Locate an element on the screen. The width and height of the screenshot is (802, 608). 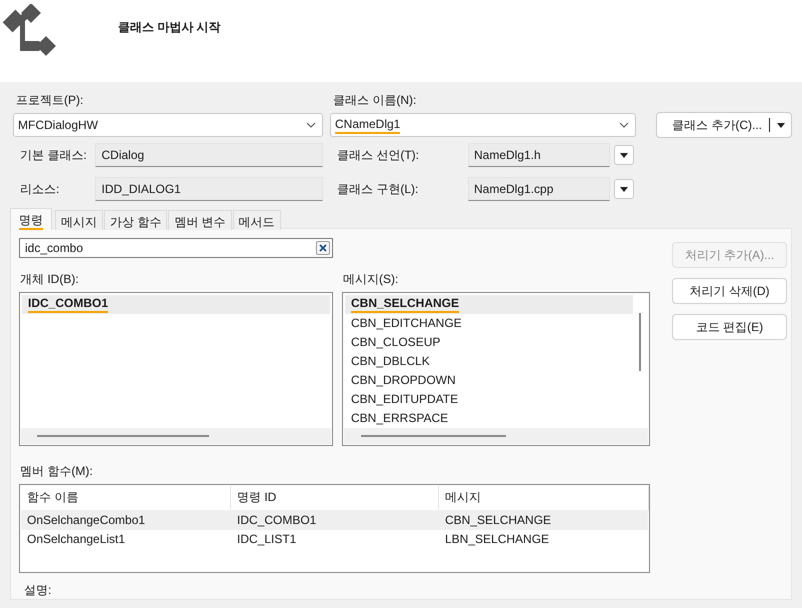
list-item: CBN_SELCHANGE is located at coordinates (489, 304).